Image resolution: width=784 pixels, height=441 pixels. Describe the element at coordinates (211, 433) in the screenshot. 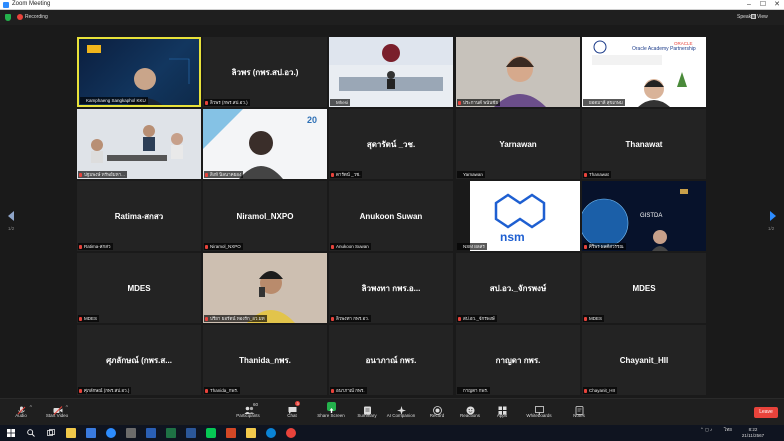

I see `line-icon` at that location.